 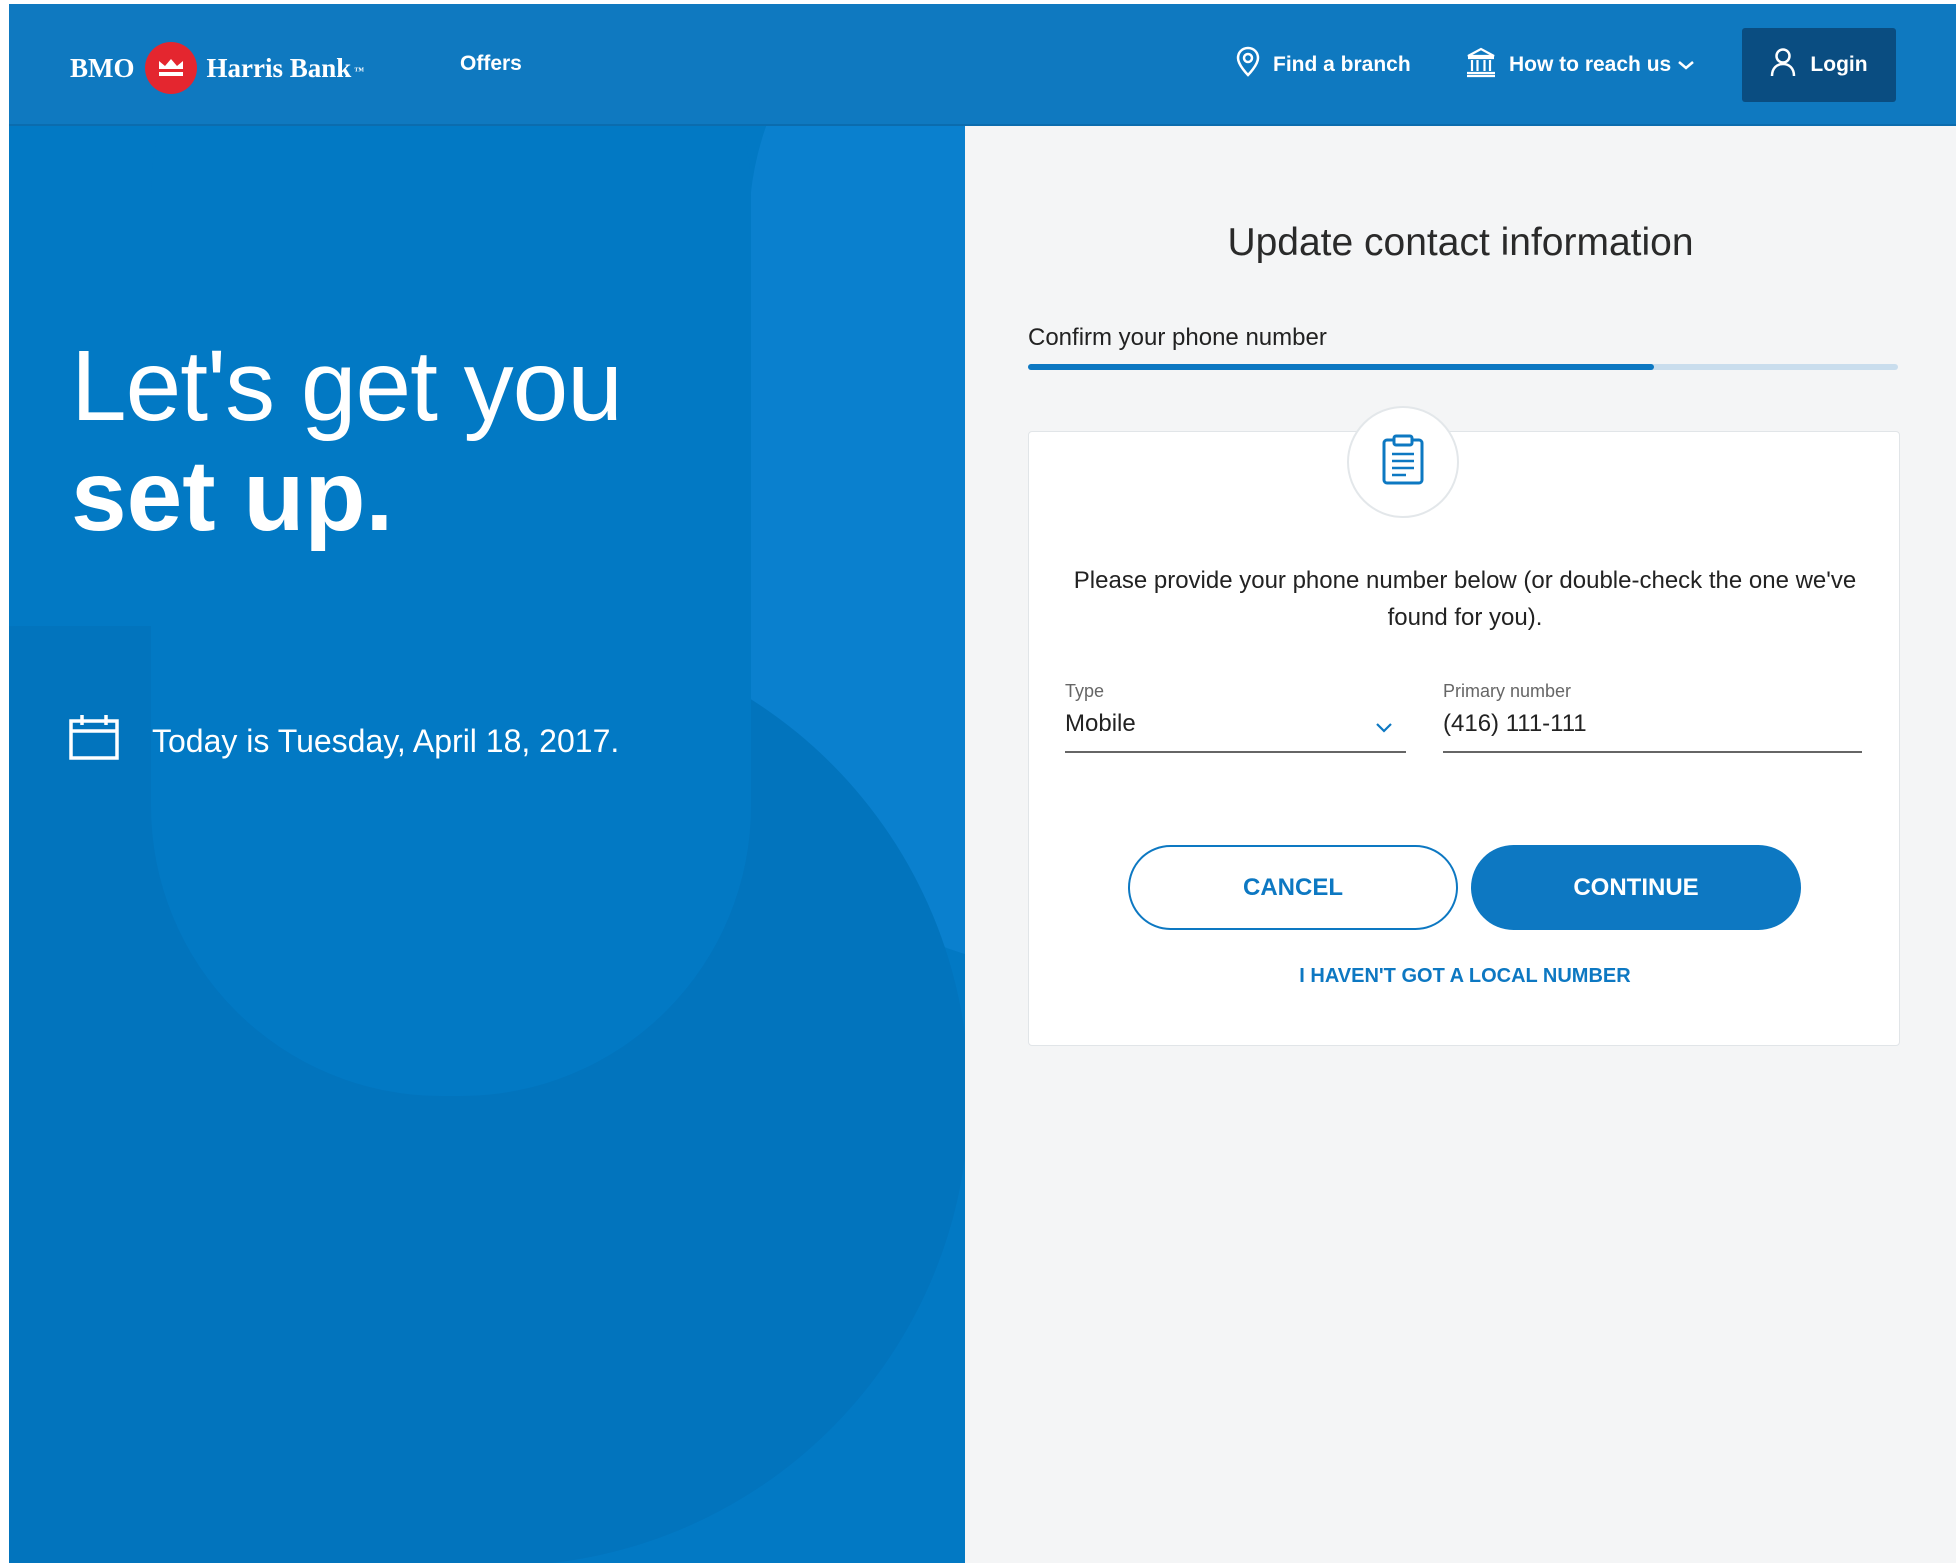 I want to click on progress-bar-fill, so click(x=1341, y=367).